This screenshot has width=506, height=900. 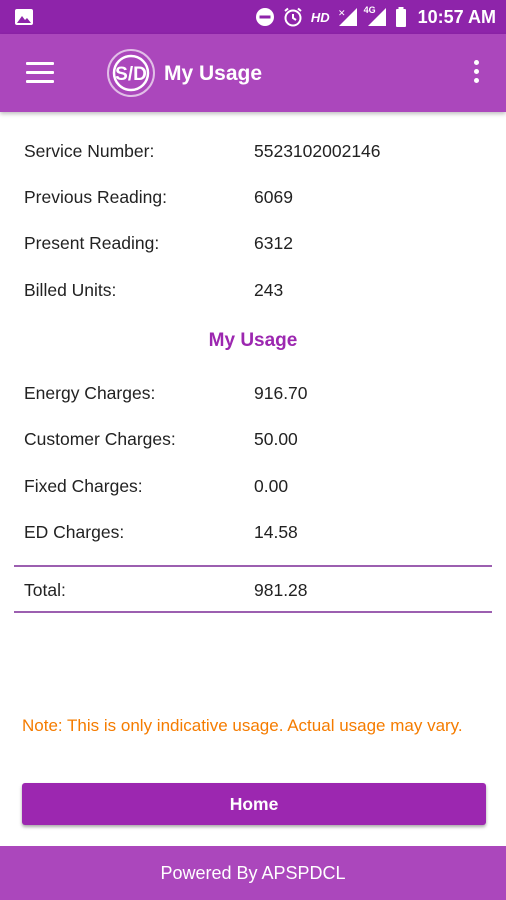 What do you see at coordinates (271, 486) in the screenshot?
I see `fixed-charges-value: 0.00` at bounding box center [271, 486].